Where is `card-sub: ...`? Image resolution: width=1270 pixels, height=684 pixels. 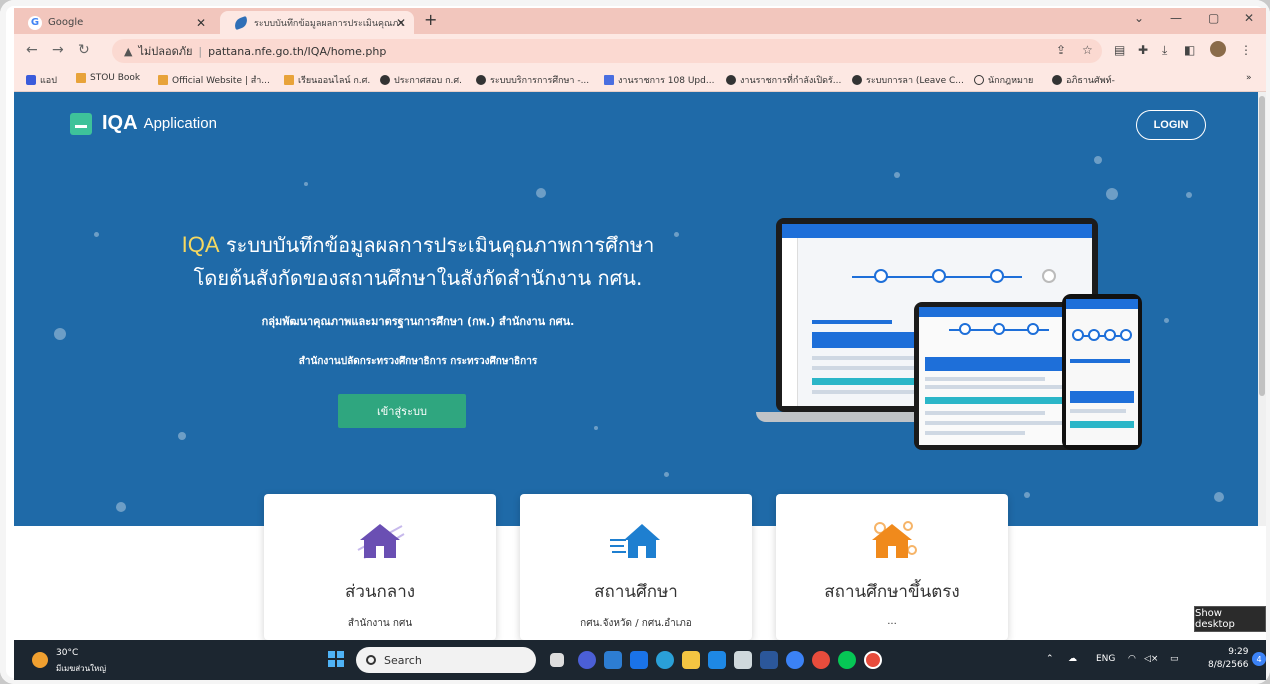 card-sub: ... is located at coordinates (892, 621).